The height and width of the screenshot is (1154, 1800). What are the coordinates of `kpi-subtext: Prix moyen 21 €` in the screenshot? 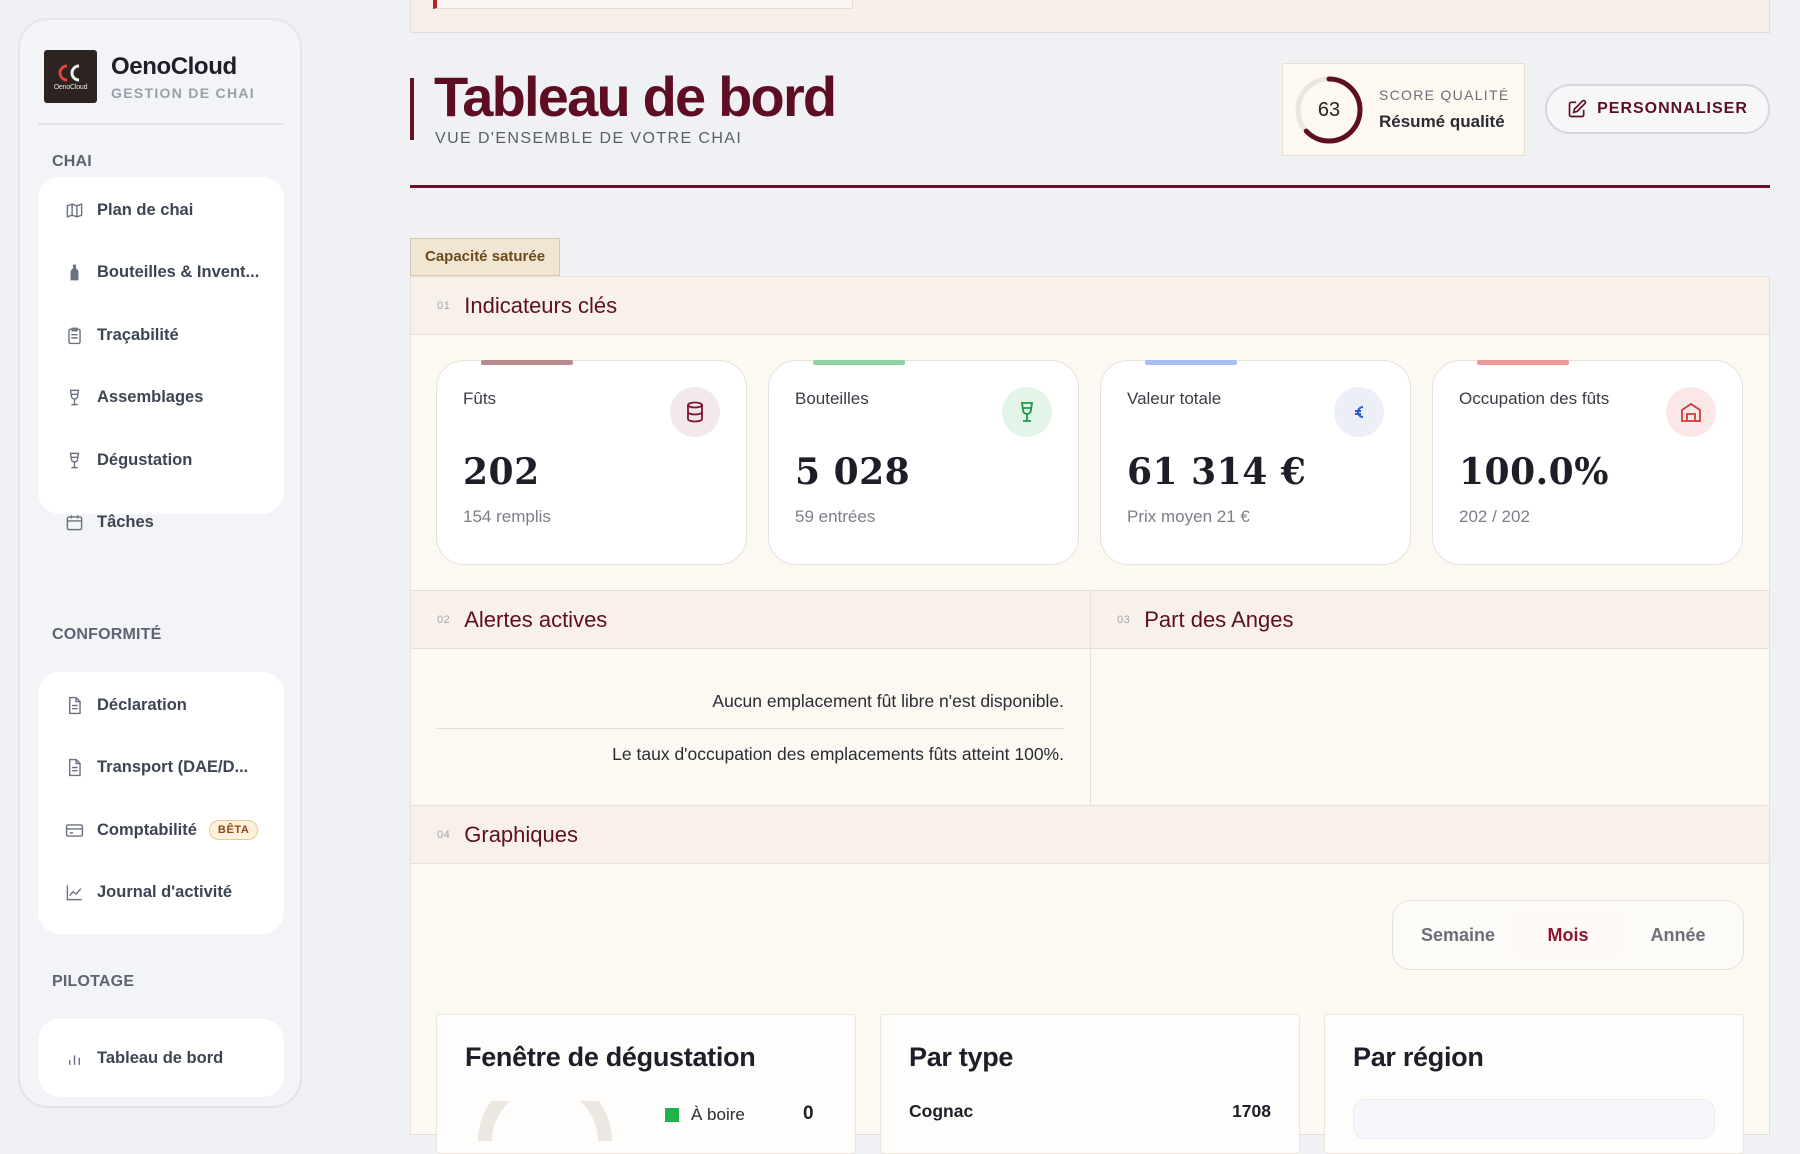 It's located at (1188, 516).